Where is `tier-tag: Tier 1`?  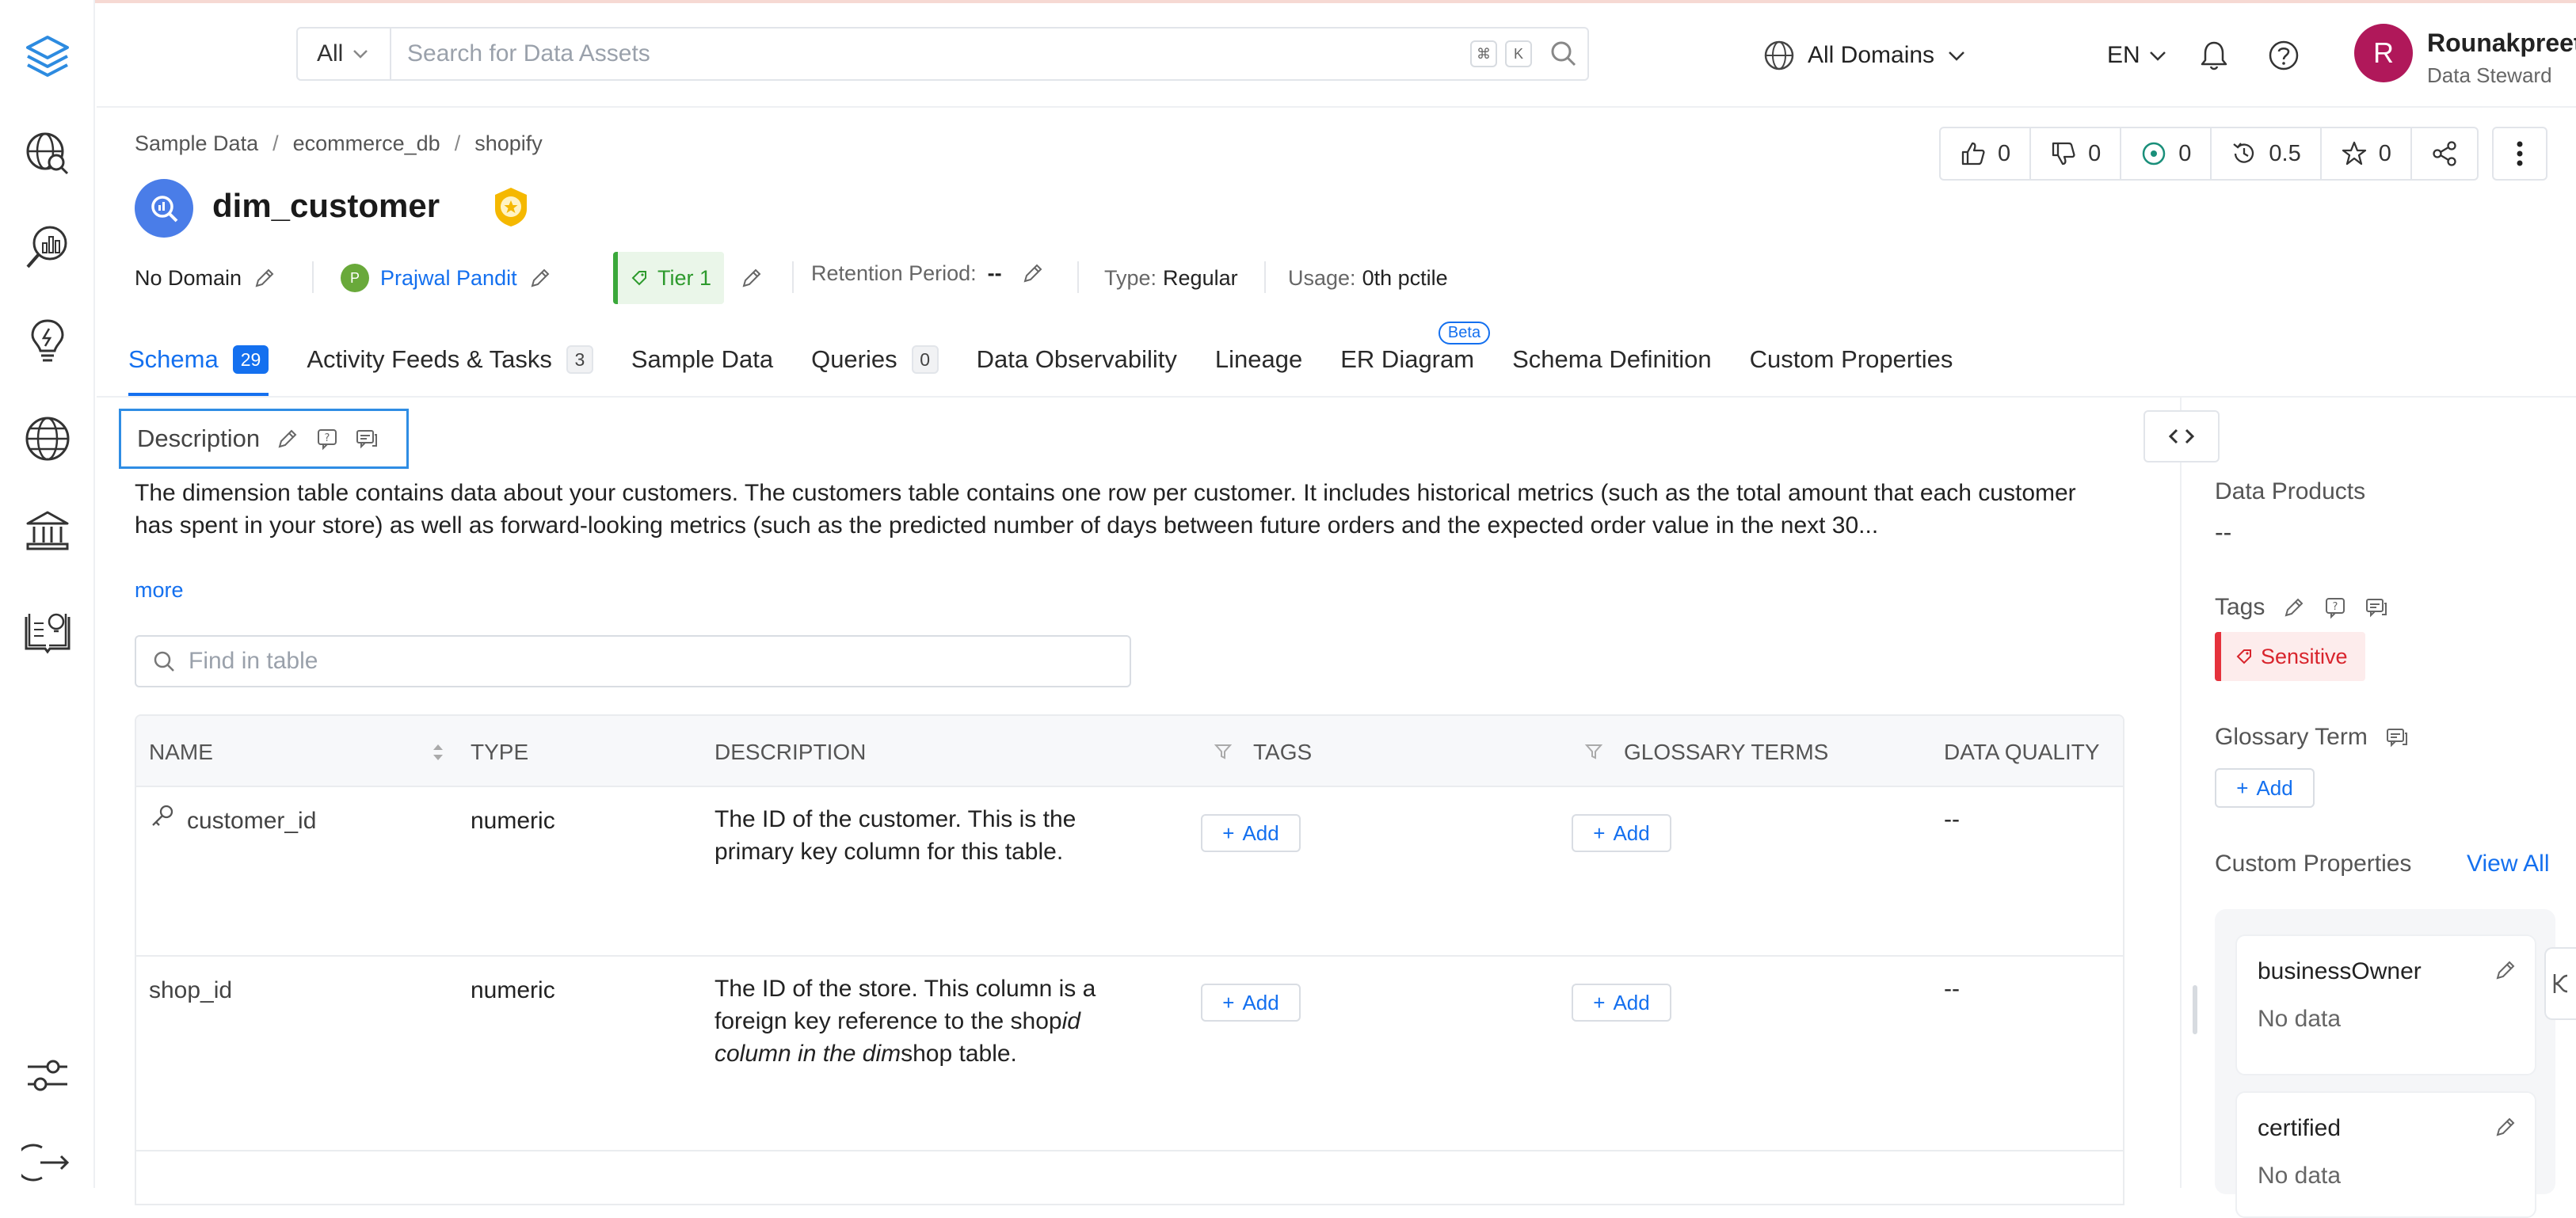 tier-tag: Tier 1 is located at coordinates (669, 278).